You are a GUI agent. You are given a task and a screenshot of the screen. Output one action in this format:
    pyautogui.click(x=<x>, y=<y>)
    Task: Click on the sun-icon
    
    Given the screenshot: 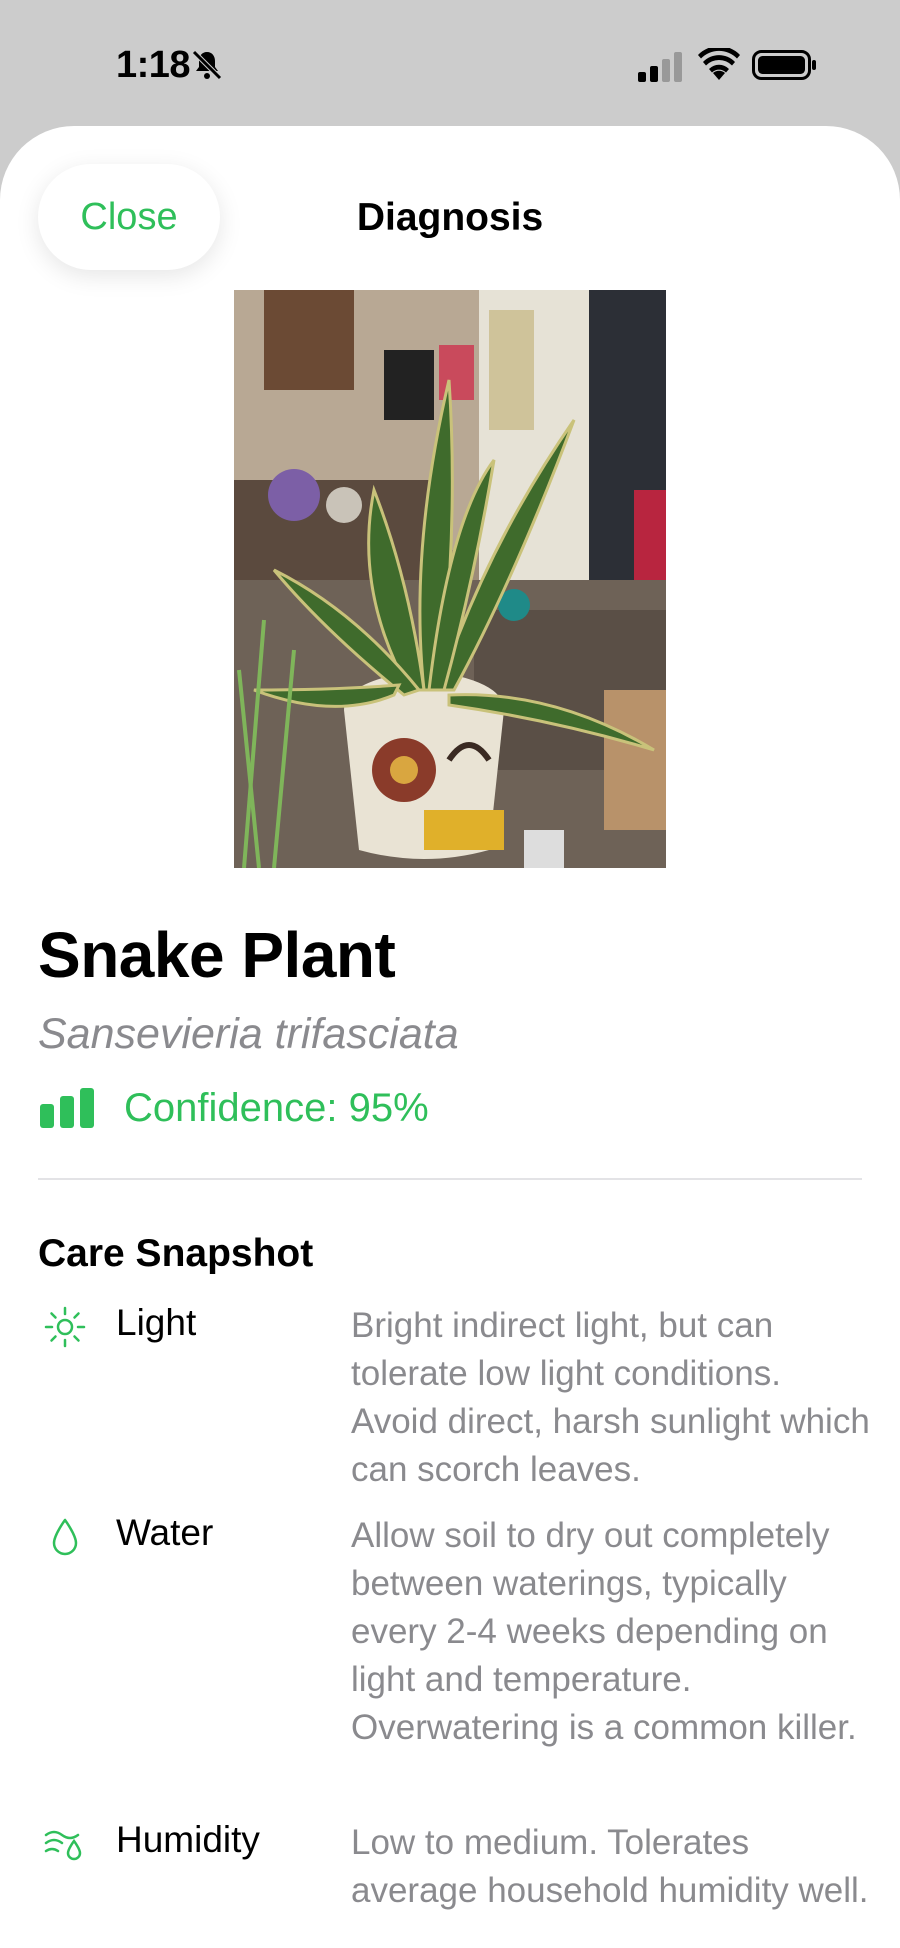 What is the action you would take?
    pyautogui.click(x=65, y=1327)
    